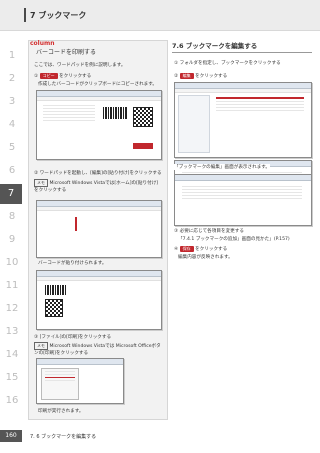 This screenshot has height=453, width=320. What do you see at coordinates (143, 146) in the screenshot?
I see `copy-button-highlight` at bounding box center [143, 146].